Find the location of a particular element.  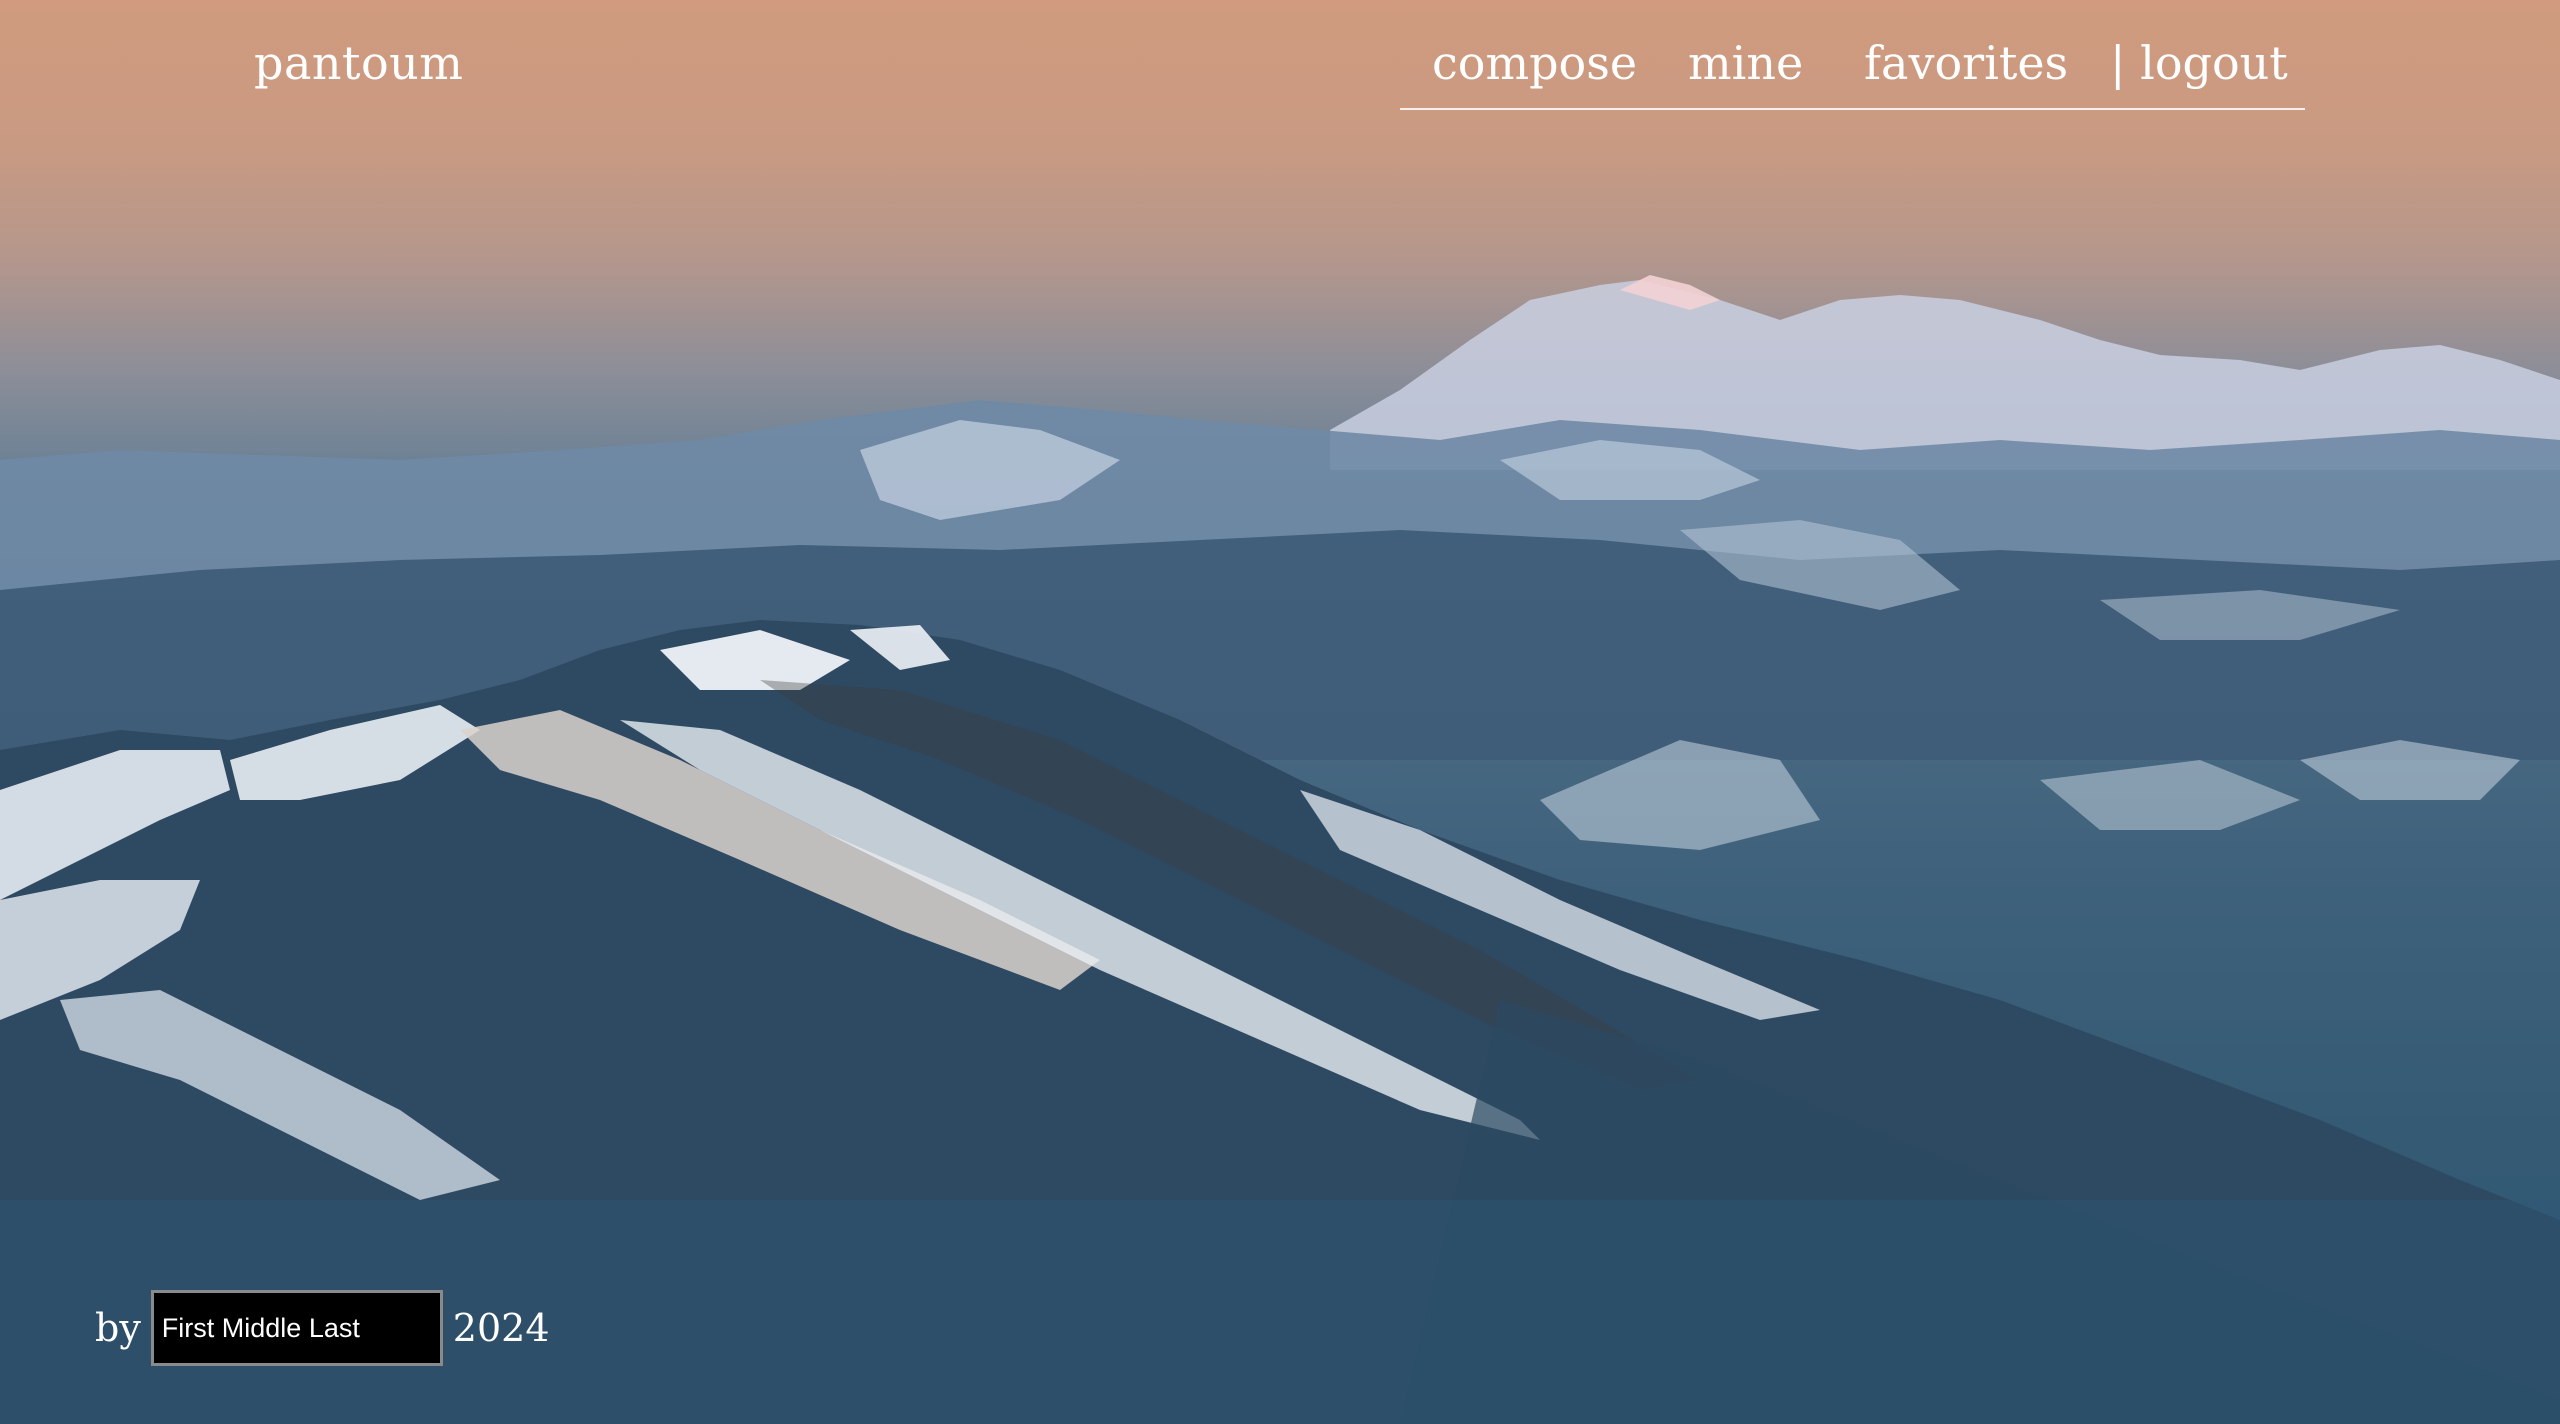

nav-favorites-link: favorites is located at coordinates (1966, 63).